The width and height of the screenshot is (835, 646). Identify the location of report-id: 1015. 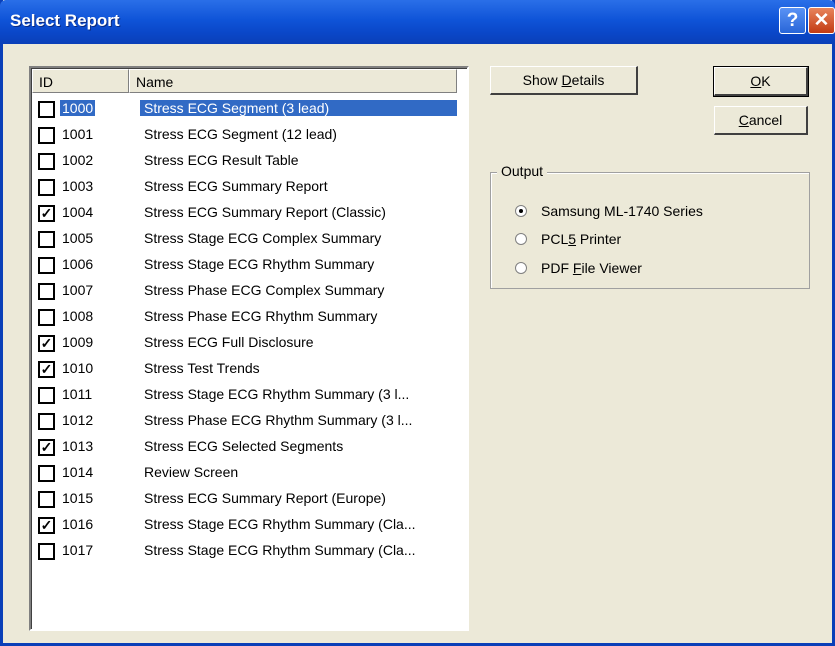
(78, 498).